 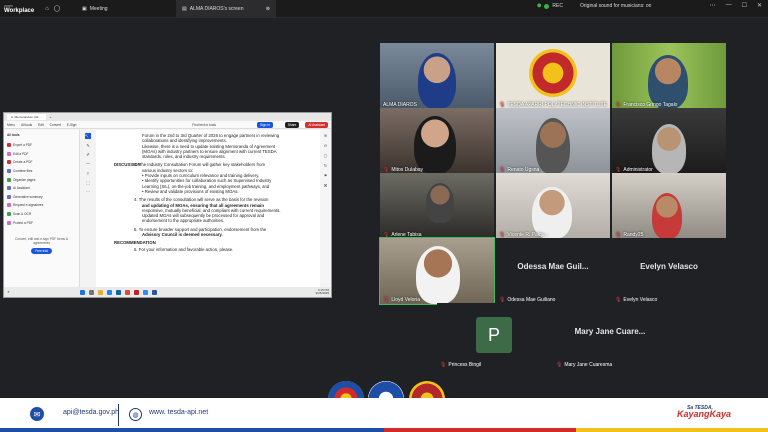 What do you see at coordinates (41, 250) in the screenshot?
I see `free-trial-button: Free trial` at bounding box center [41, 250].